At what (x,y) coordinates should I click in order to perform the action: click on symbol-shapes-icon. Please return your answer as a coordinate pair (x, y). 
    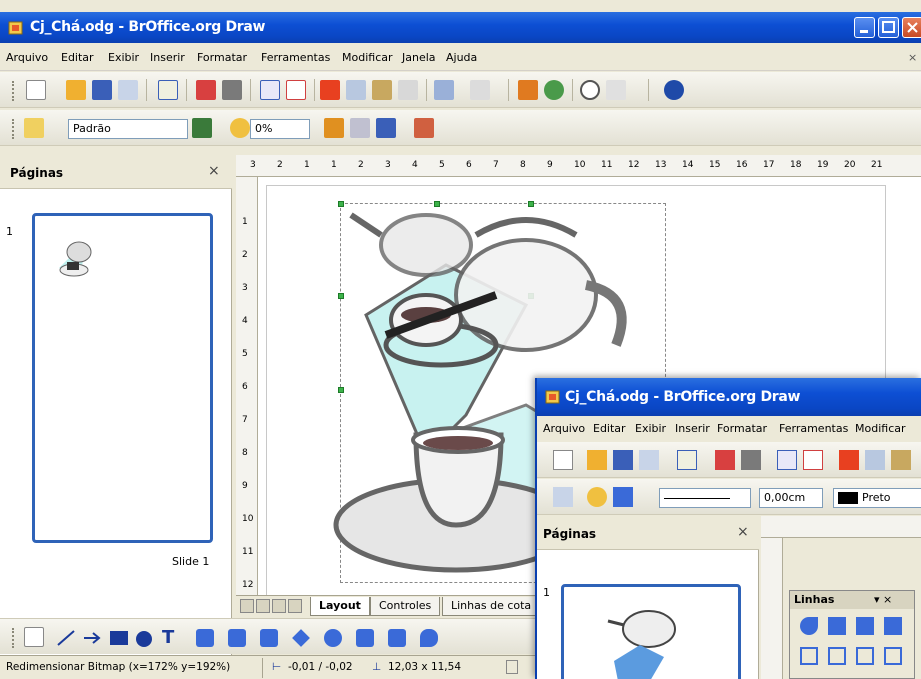
    Looking at the image, I should click on (333, 638).